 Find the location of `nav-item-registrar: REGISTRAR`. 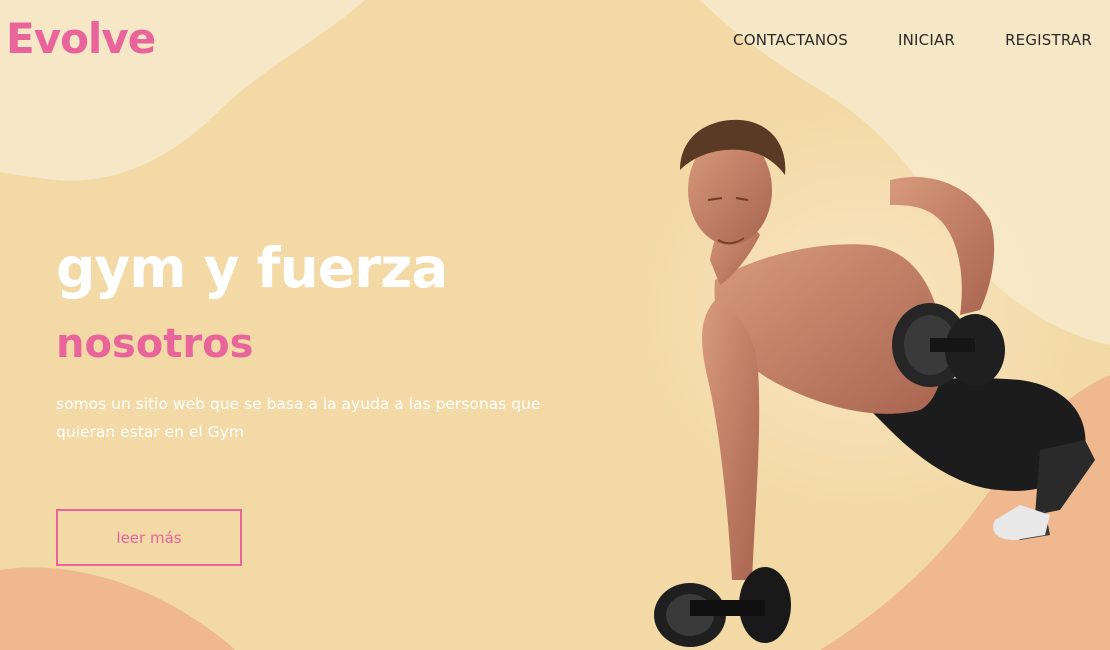

nav-item-registrar: REGISTRAR is located at coordinates (1048, 40).